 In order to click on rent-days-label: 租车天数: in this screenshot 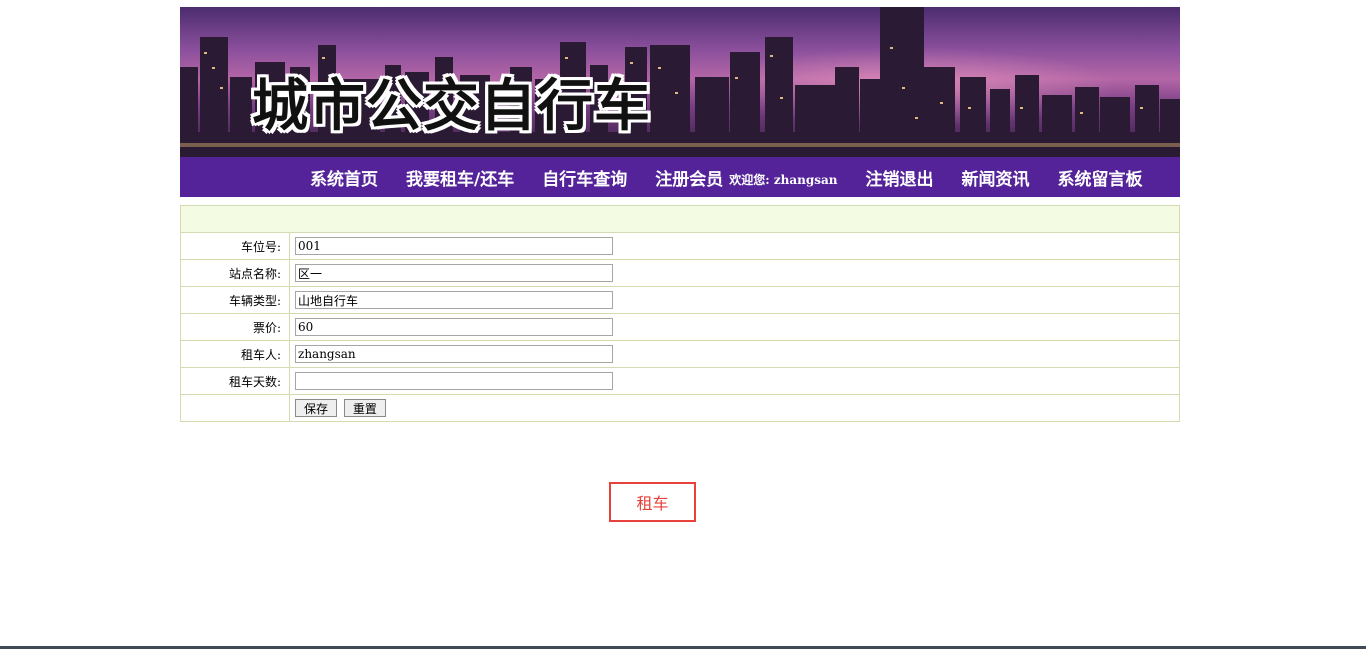, I will do `click(235, 381)`.